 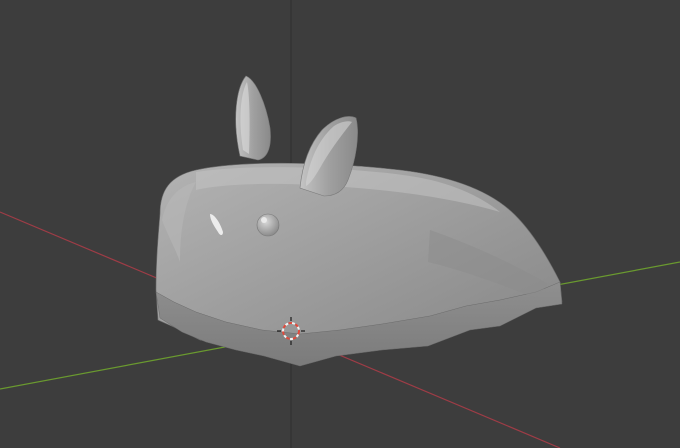 What do you see at coordinates (268, 225) in the screenshot?
I see `bunny-eye` at bounding box center [268, 225].